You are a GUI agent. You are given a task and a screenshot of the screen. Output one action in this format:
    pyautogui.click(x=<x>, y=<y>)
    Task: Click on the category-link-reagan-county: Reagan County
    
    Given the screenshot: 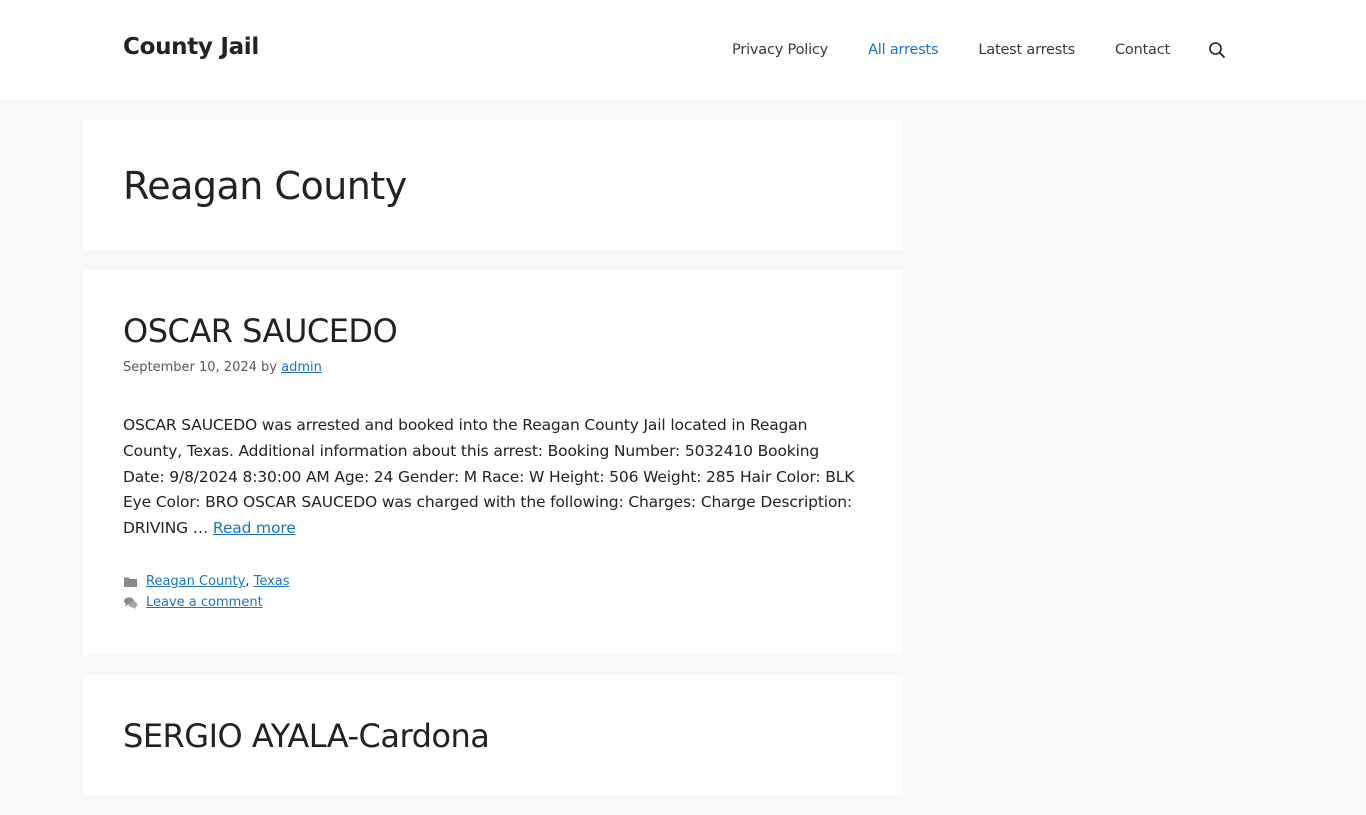 What is the action you would take?
    pyautogui.click(x=195, y=581)
    